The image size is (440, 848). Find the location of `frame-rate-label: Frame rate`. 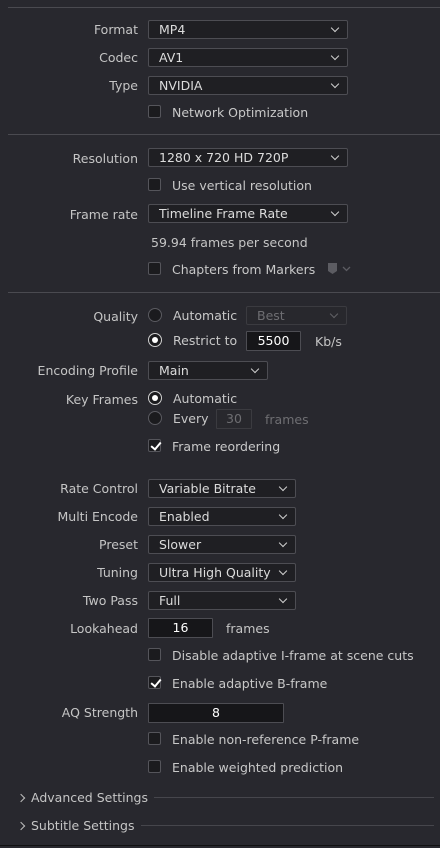

frame-rate-label: Frame rate is located at coordinates (103, 214).